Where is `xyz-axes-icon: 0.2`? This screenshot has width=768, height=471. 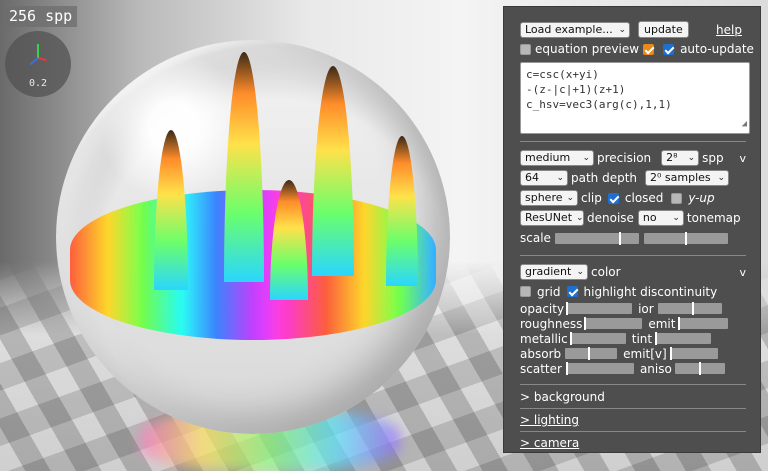 xyz-axes-icon: 0.2 is located at coordinates (38, 64).